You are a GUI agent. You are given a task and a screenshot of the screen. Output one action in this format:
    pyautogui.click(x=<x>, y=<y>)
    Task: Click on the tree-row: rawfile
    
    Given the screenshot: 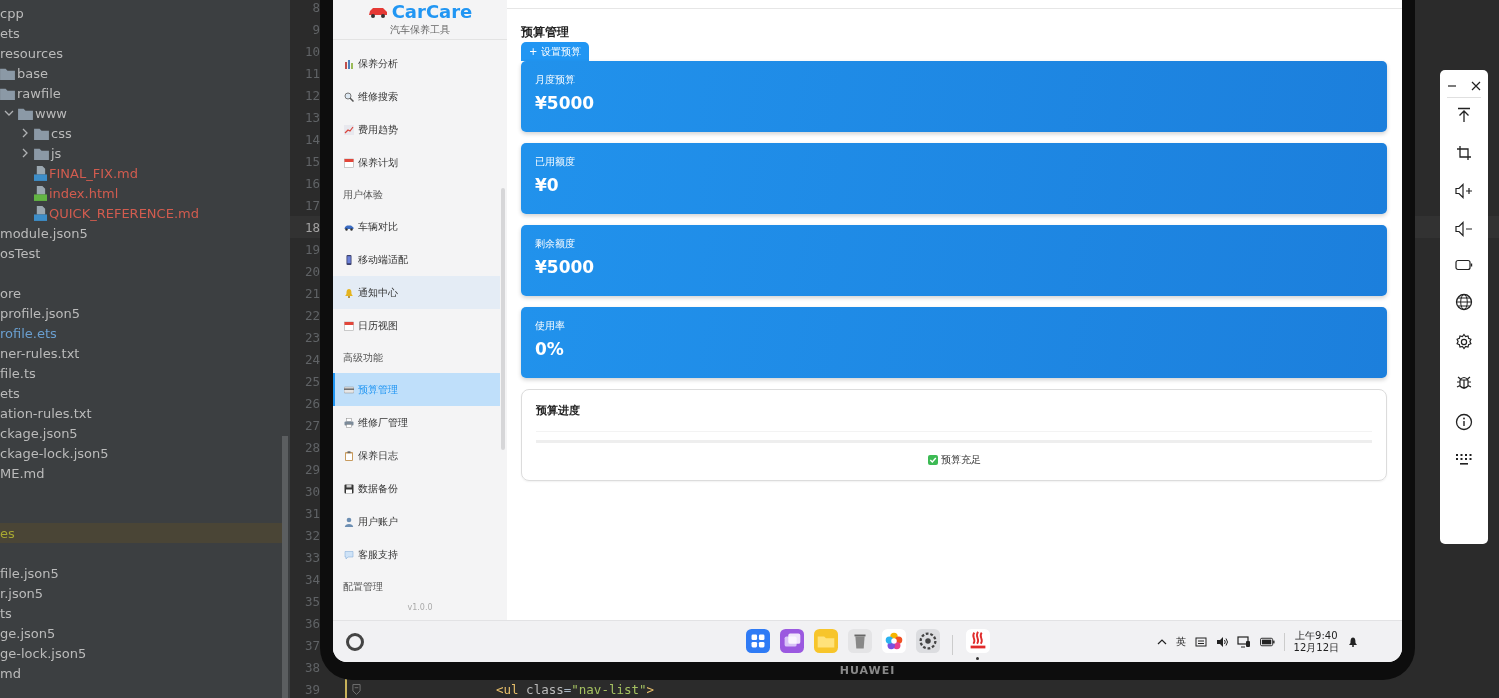 What is the action you would take?
    pyautogui.click(x=141, y=93)
    